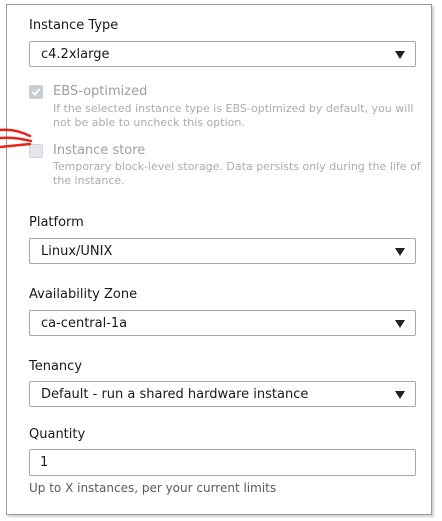 Image resolution: width=442 pixels, height=521 pixels. What do you see at coordinates (222, 462) in the screenshot?
I see `quantity-input` at bounding box center [222, 462].